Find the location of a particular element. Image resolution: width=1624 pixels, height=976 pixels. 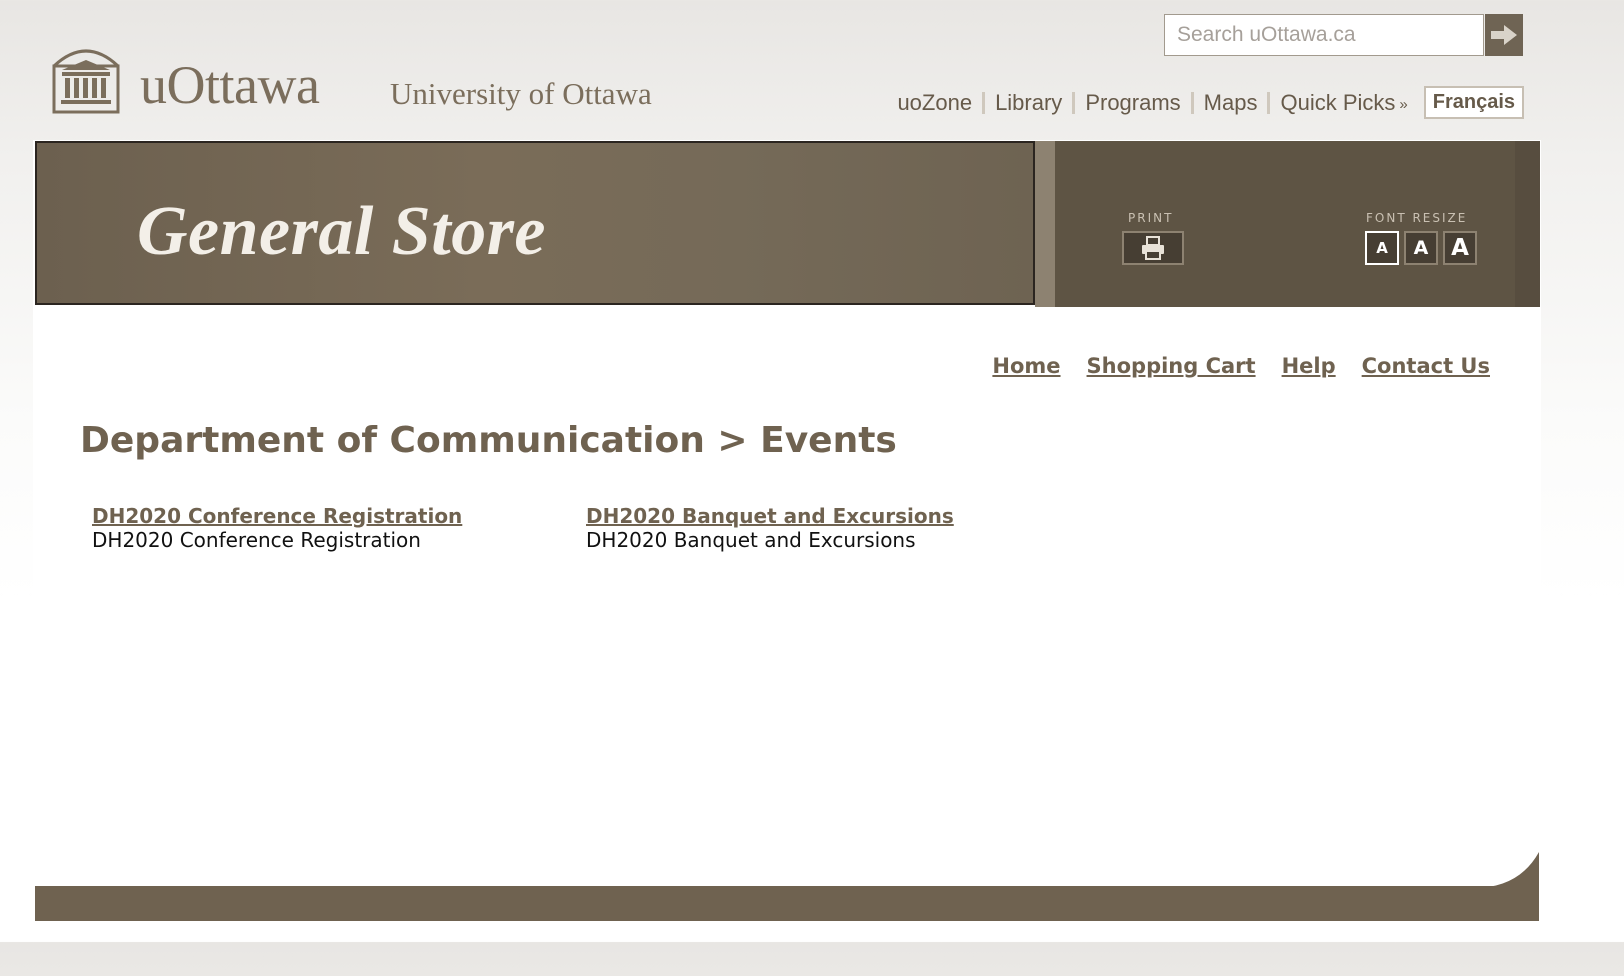

language-toggle-button: Français is located at coordinates (1473, 102).